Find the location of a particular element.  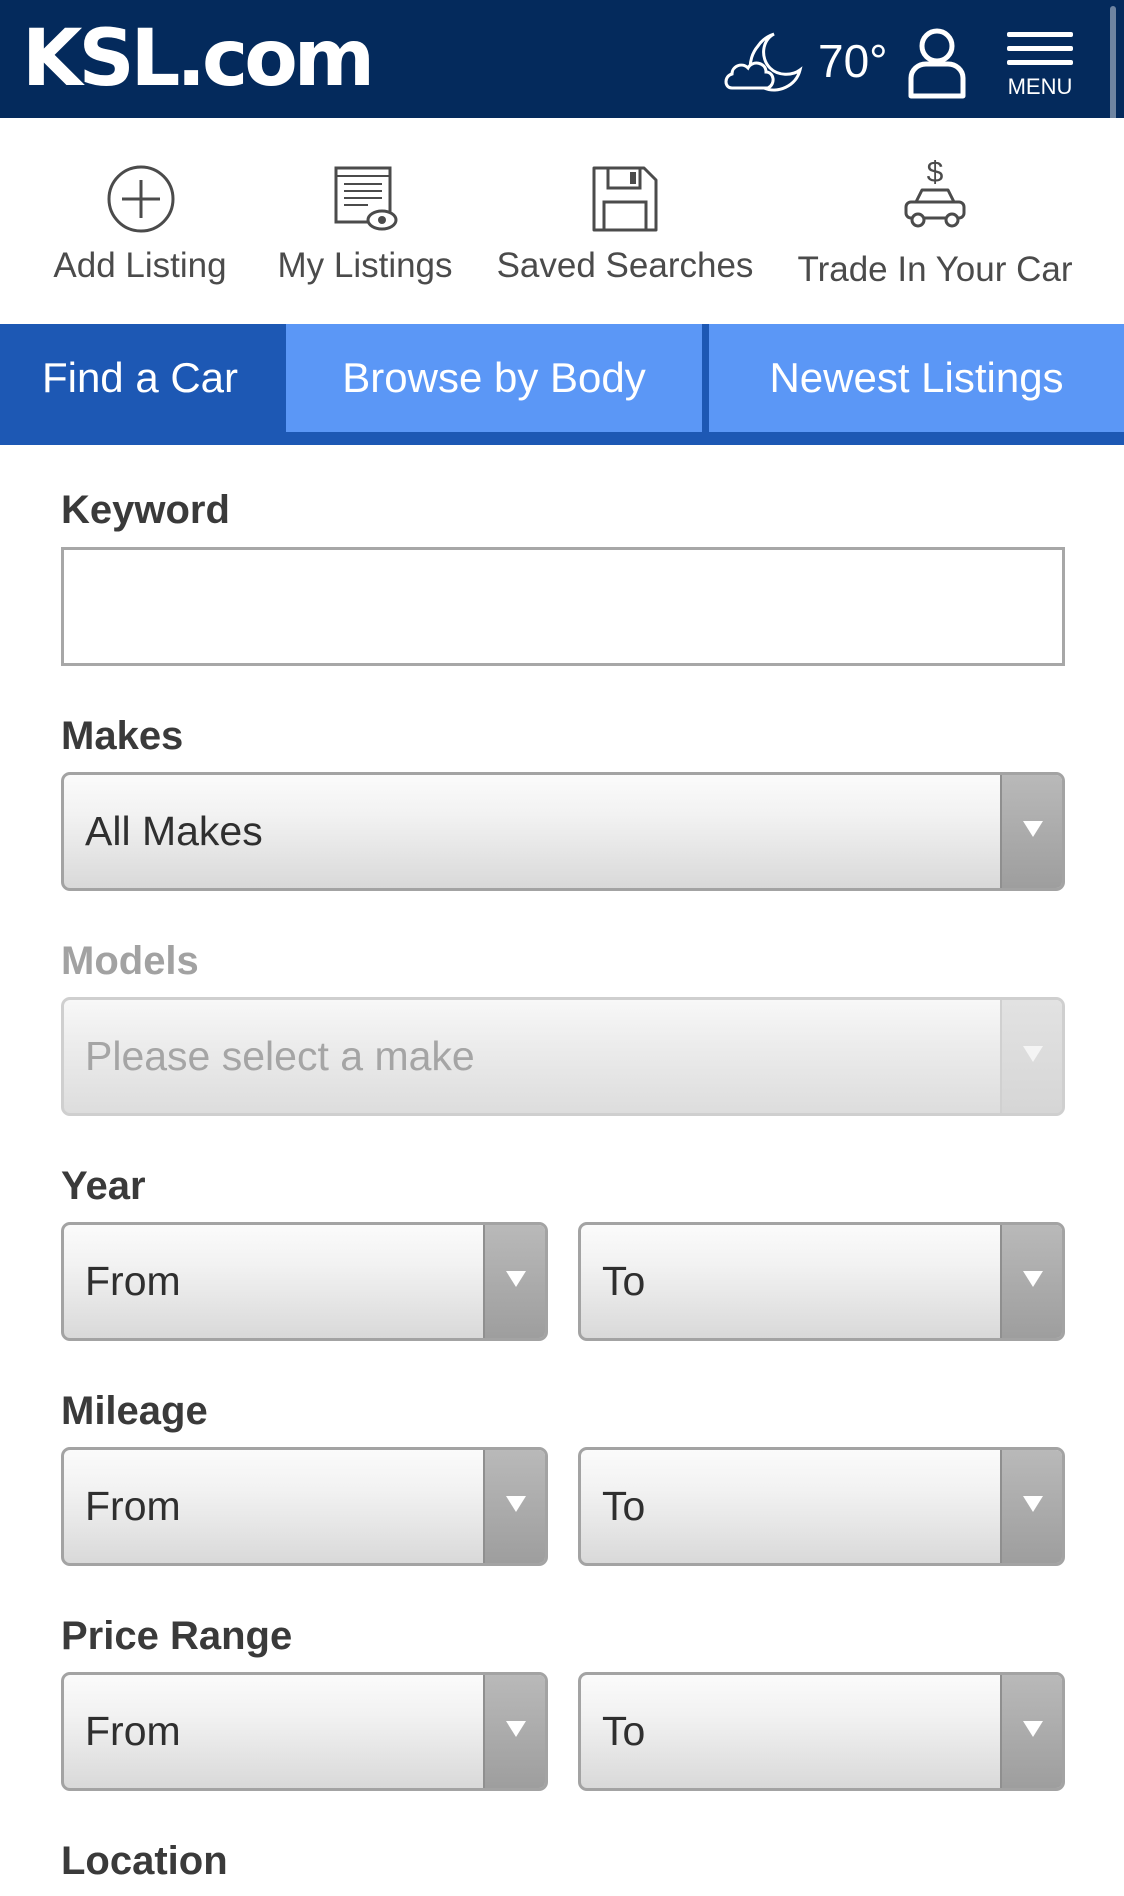

my-listings-icon is located at coordinates (366, 198).